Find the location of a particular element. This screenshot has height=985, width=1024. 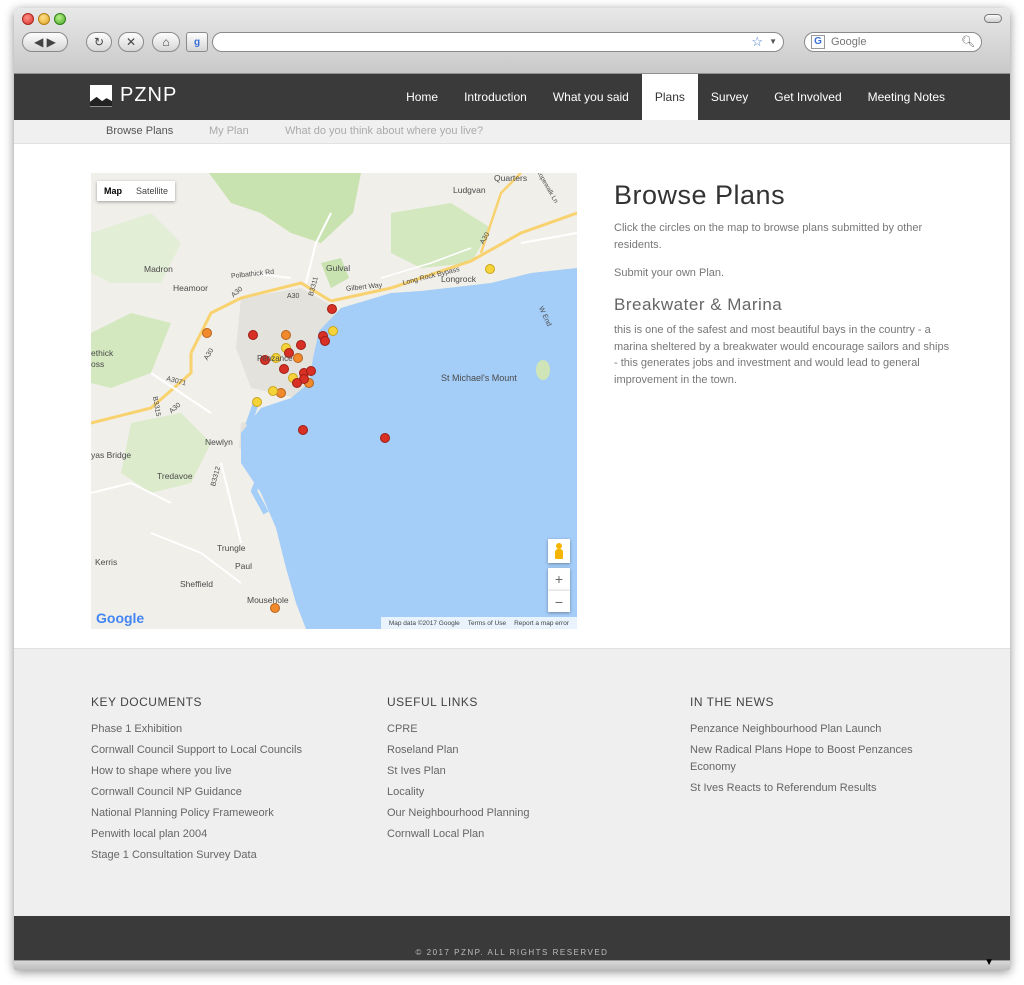

back-forward-buttons: ◀ ▶ is located at coordinates (45, 42).